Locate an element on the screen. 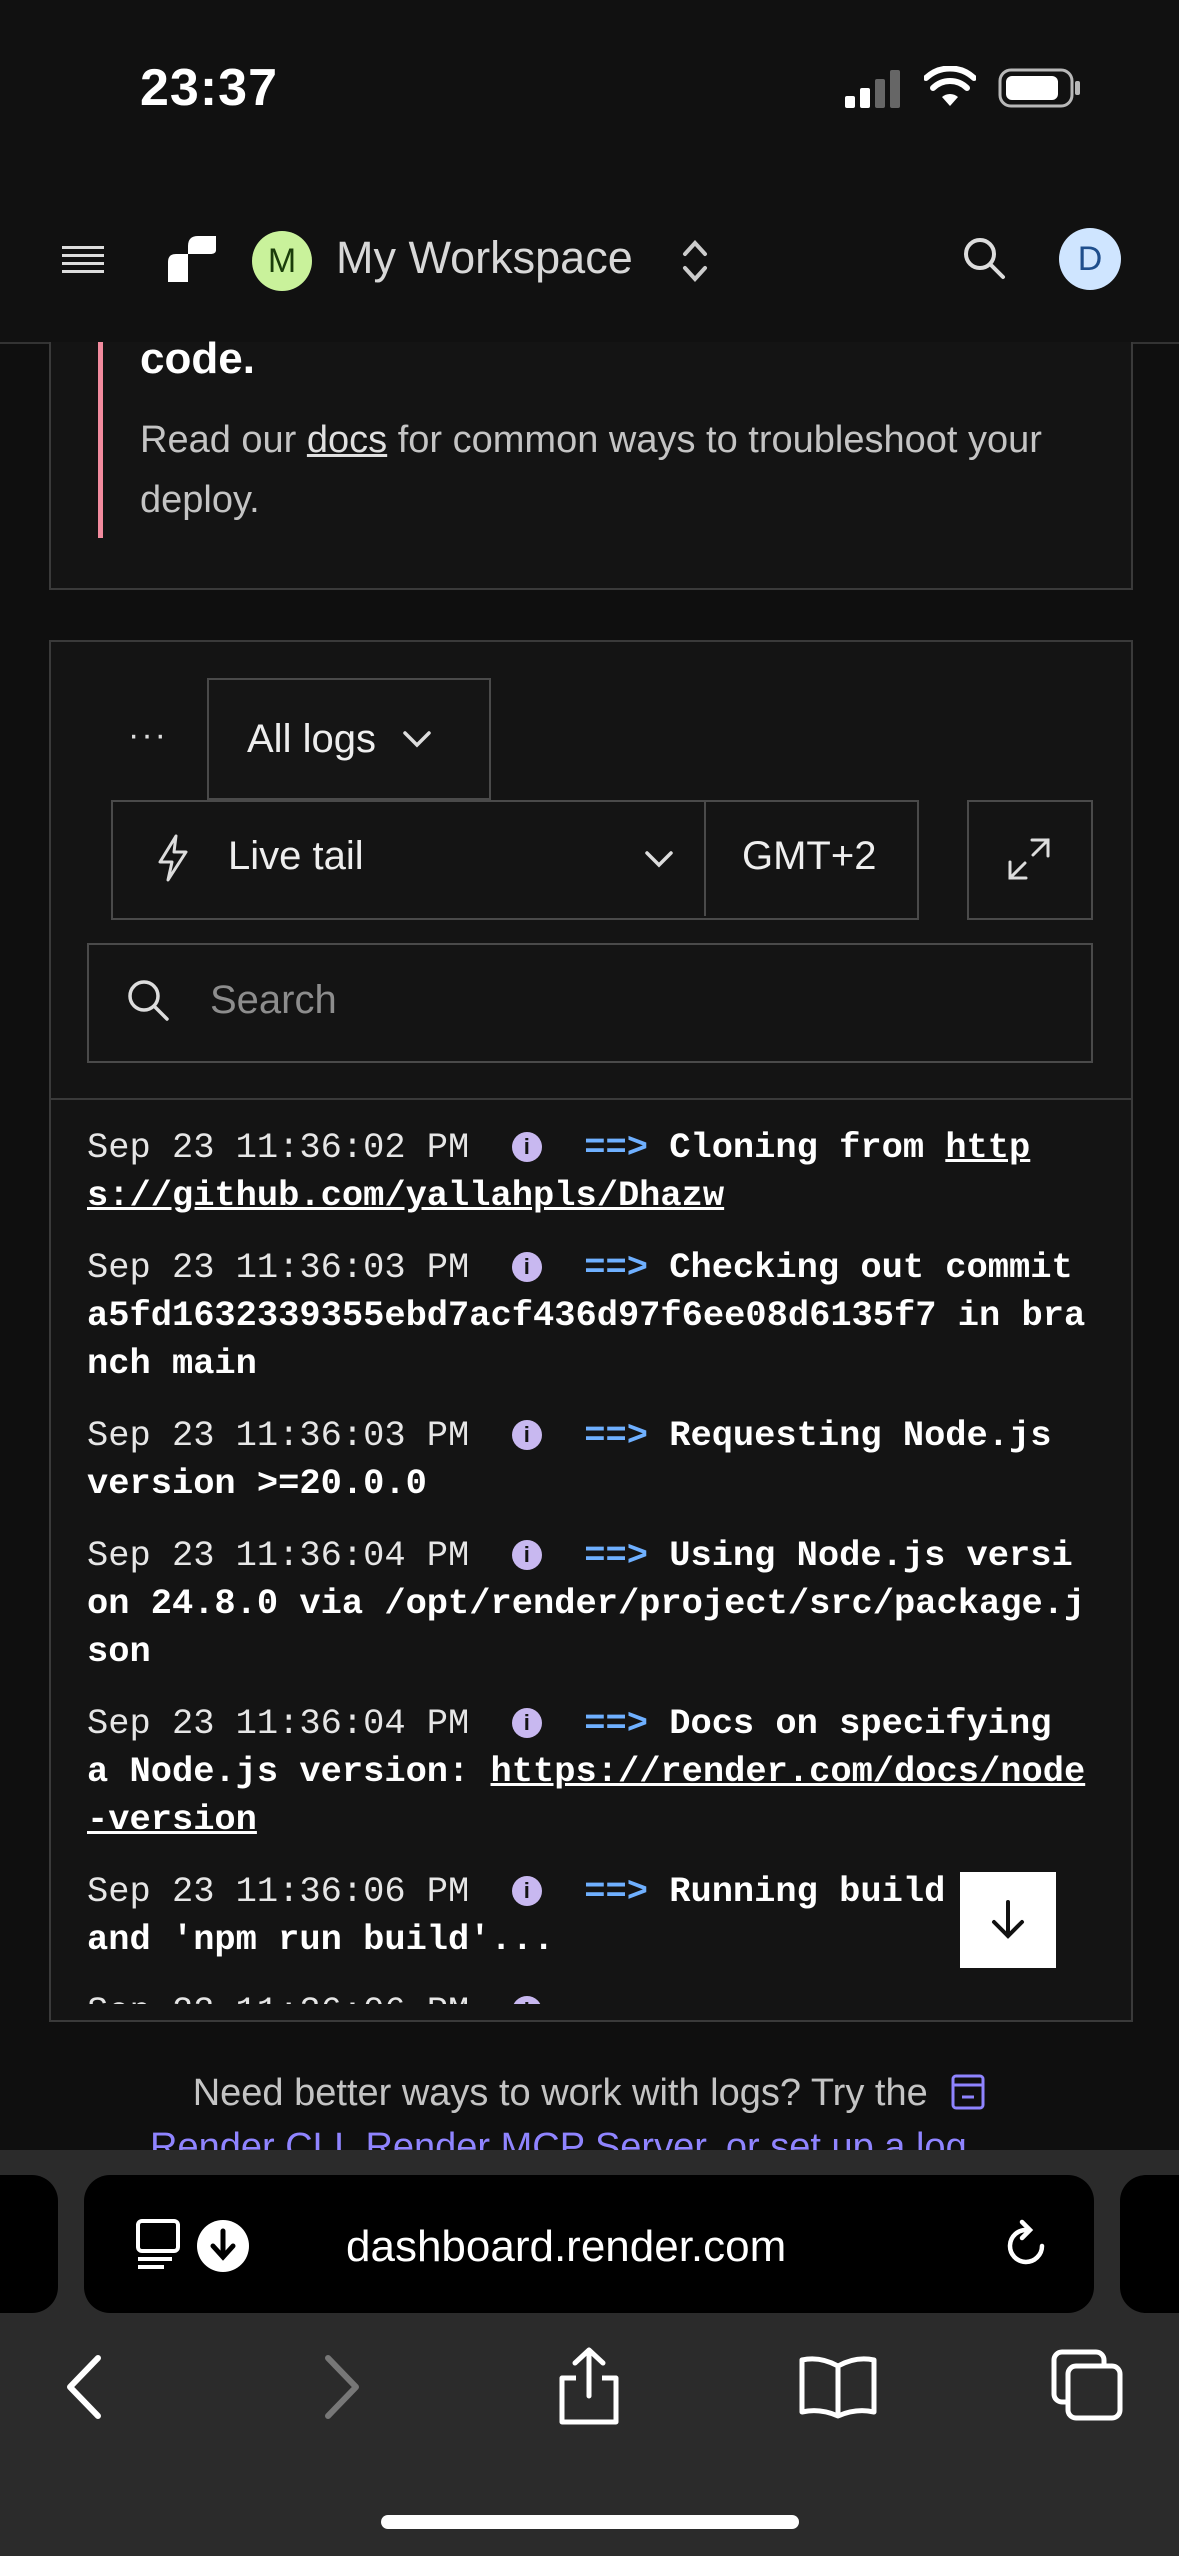 The width and height of the screenshot is (1179, 2556). scroll-to-bottom-button is located at coordinates (1008, 1920).